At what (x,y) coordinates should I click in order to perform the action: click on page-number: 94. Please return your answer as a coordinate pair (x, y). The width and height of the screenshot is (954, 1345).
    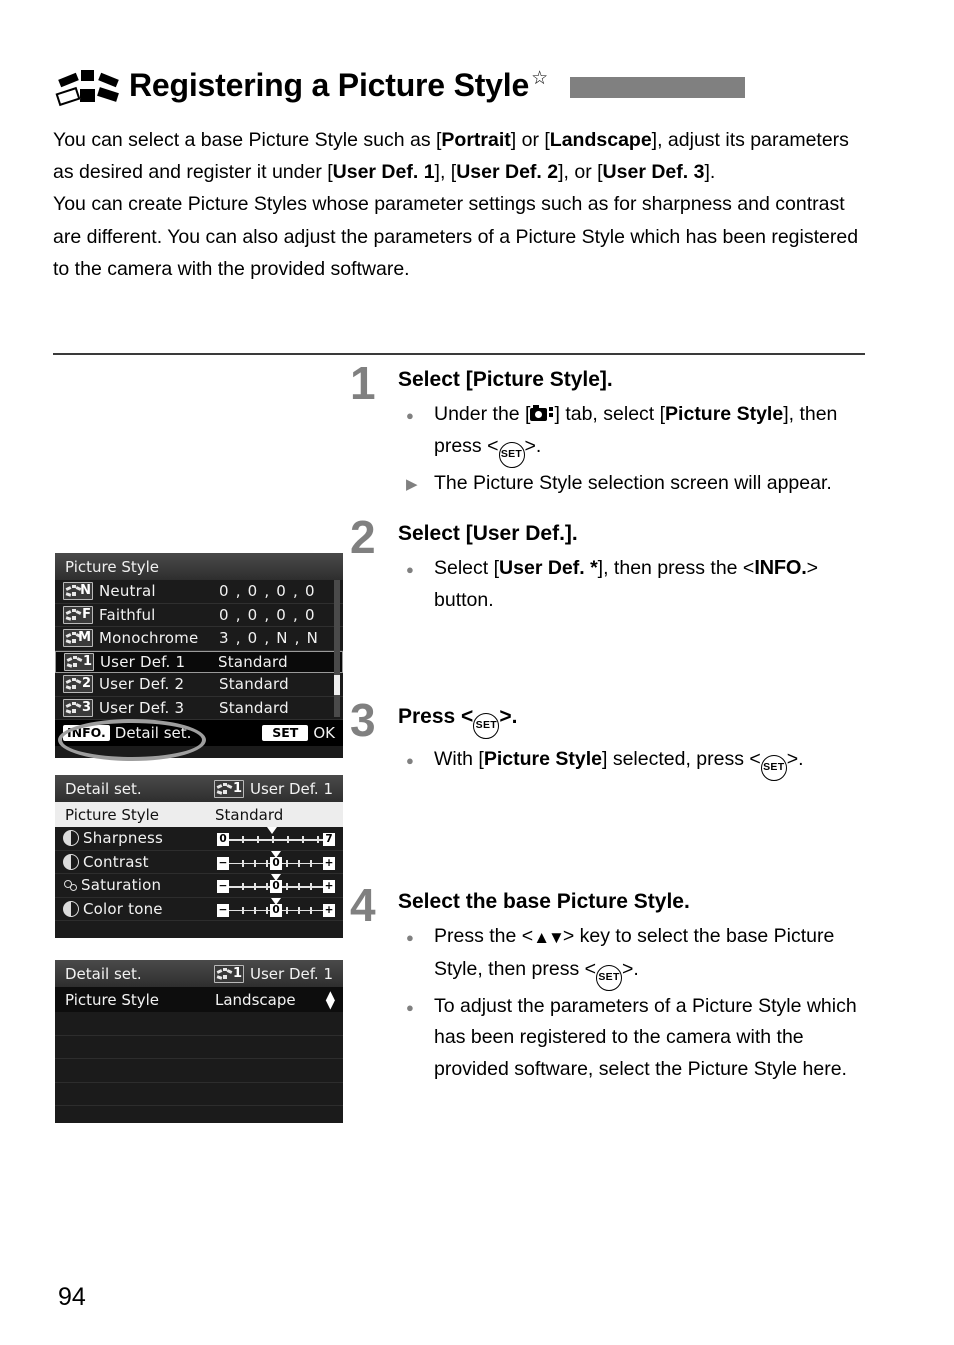
    Looking at the image, I should click on (72, 1297).